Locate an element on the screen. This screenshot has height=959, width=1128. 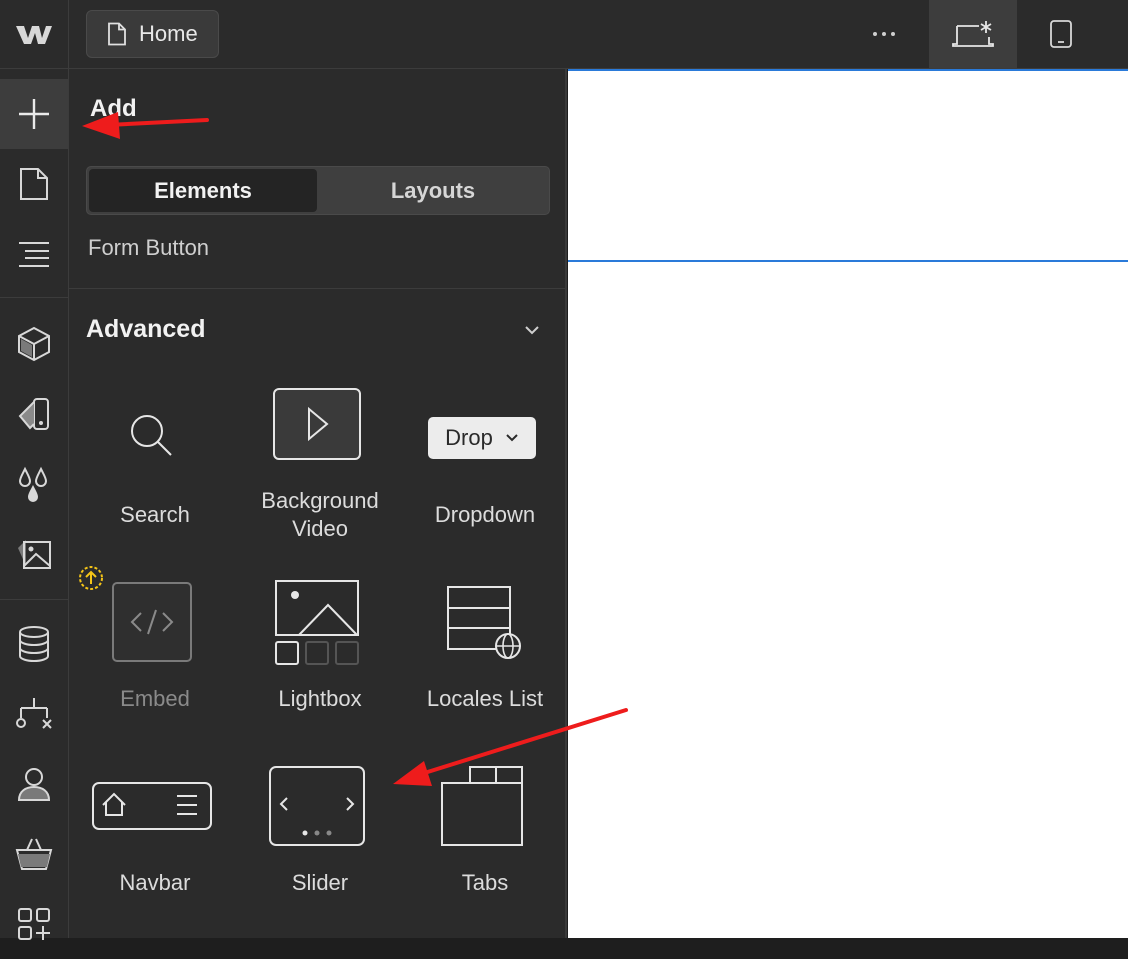
tabs-icon is located at coordinates (482, 806).